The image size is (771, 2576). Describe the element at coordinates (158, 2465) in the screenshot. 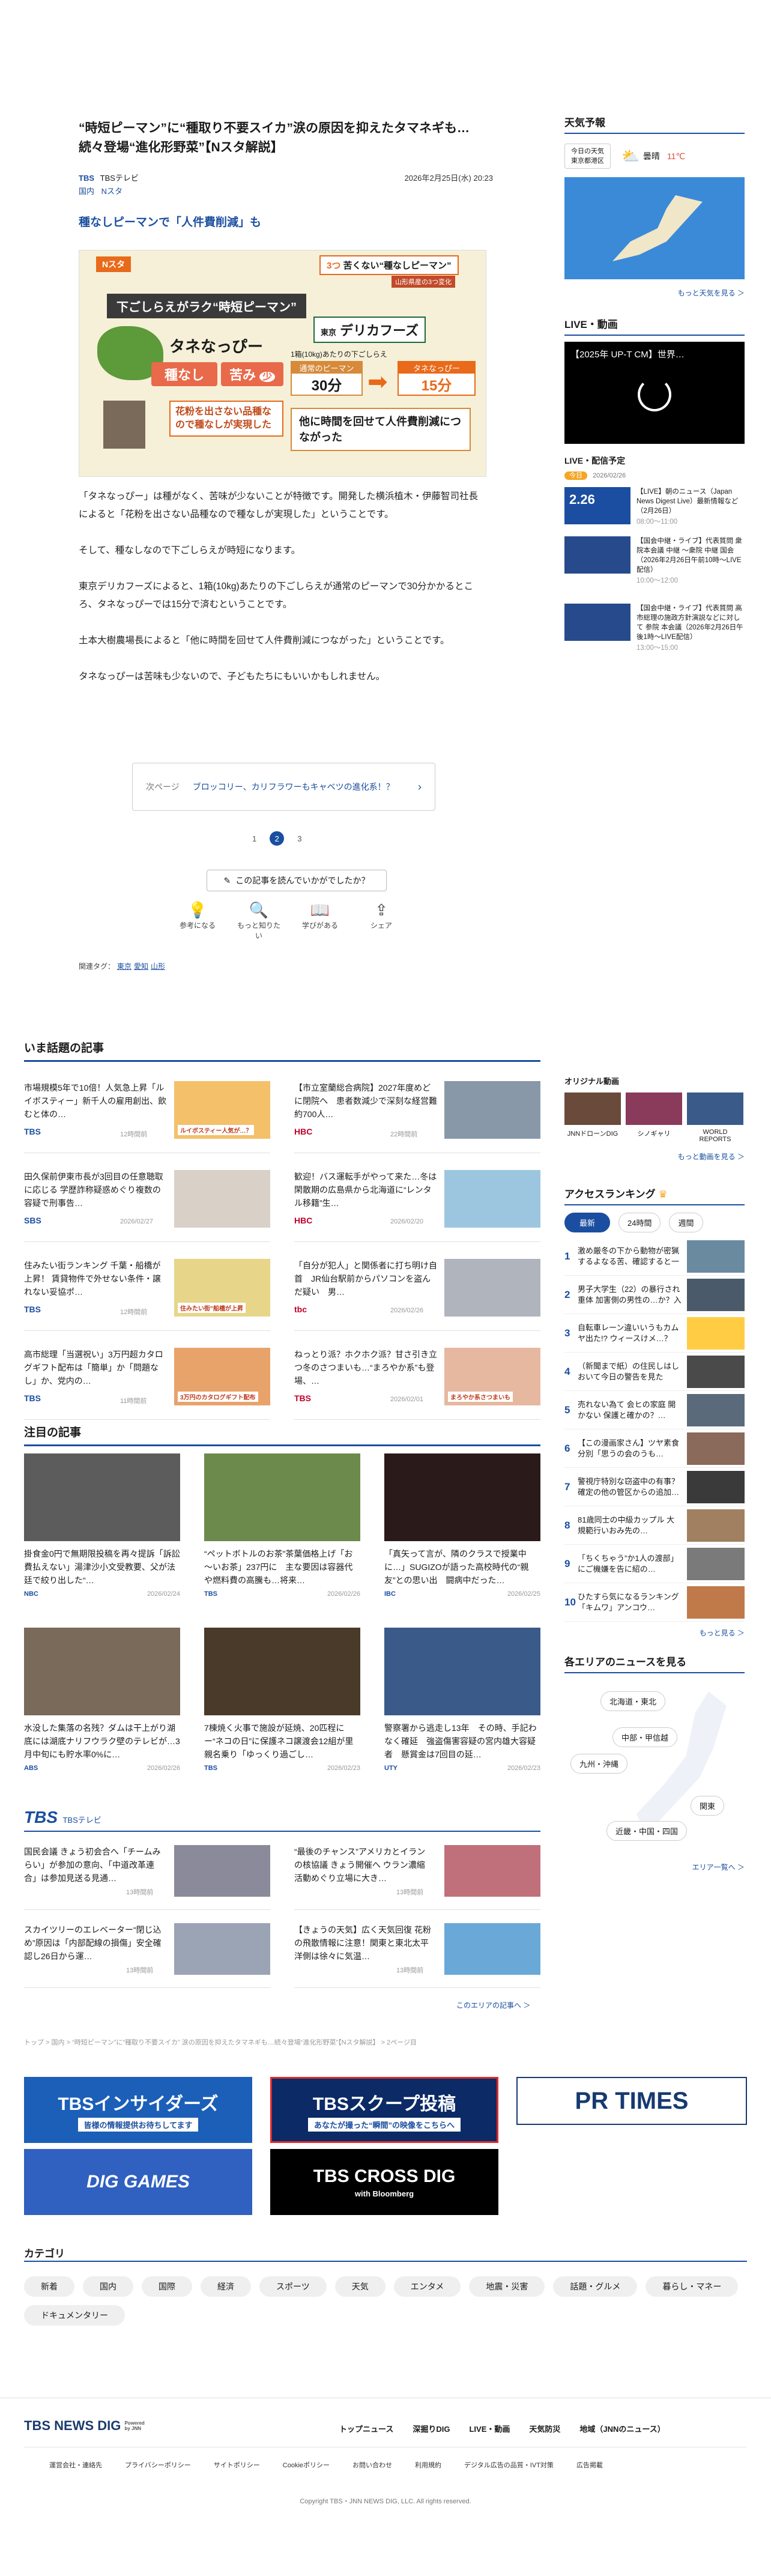

I see `footer-link: プライバシーポリシー` at that location.